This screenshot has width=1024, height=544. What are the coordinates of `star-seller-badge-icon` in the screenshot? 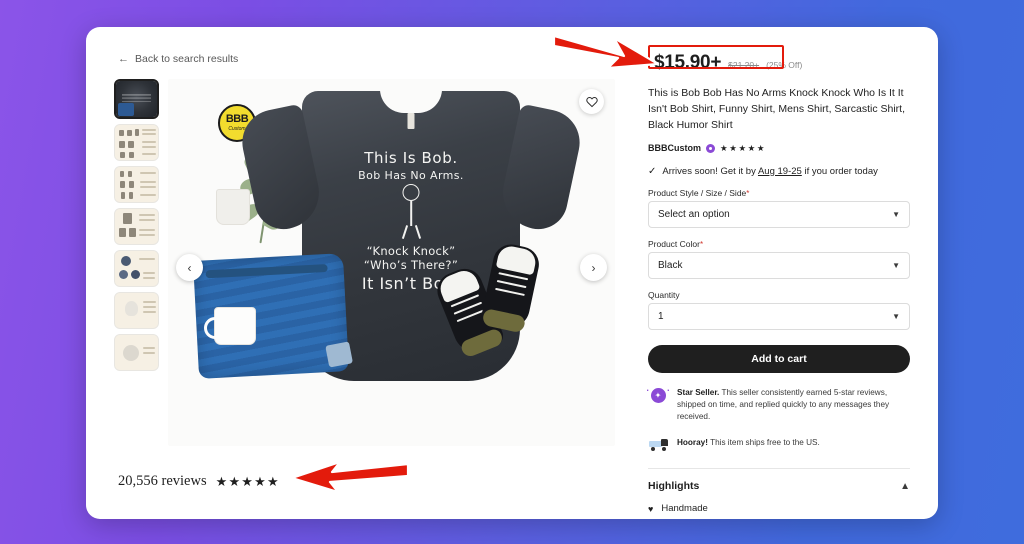 It's located at (710, 148).